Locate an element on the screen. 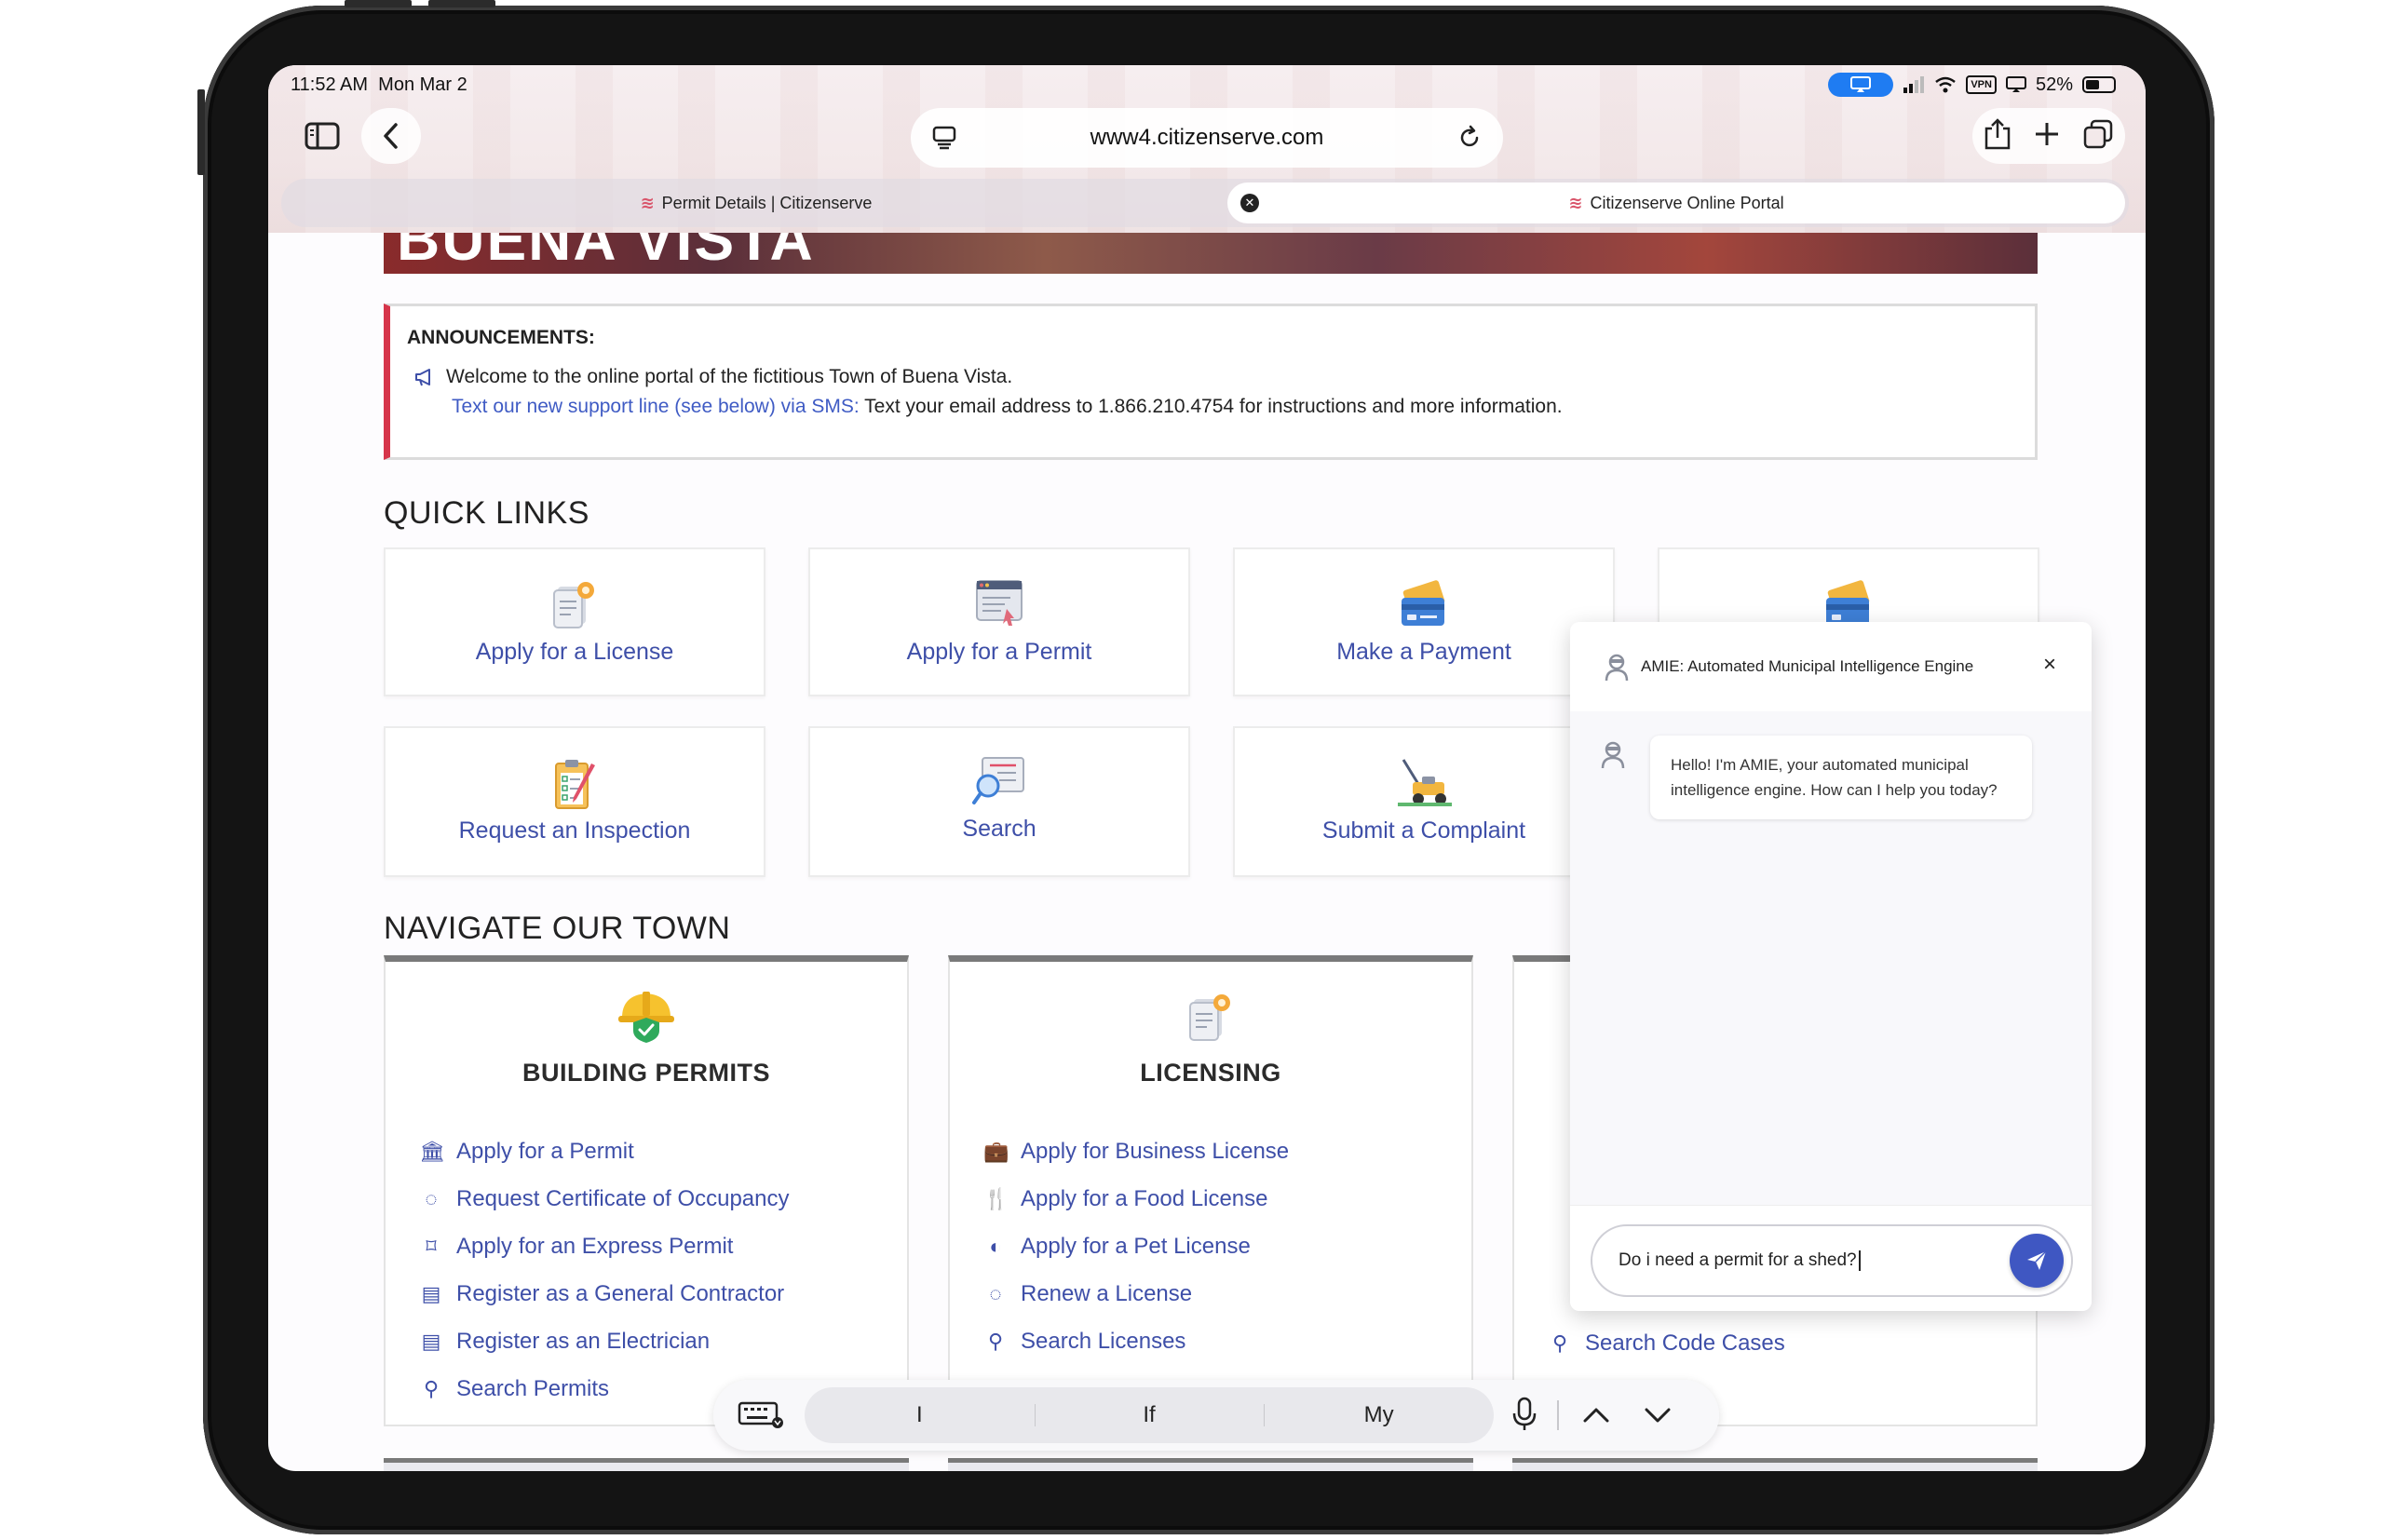  link-food-license: 🍴 Apply for a Food License is located at coordinates (1136, 1199).